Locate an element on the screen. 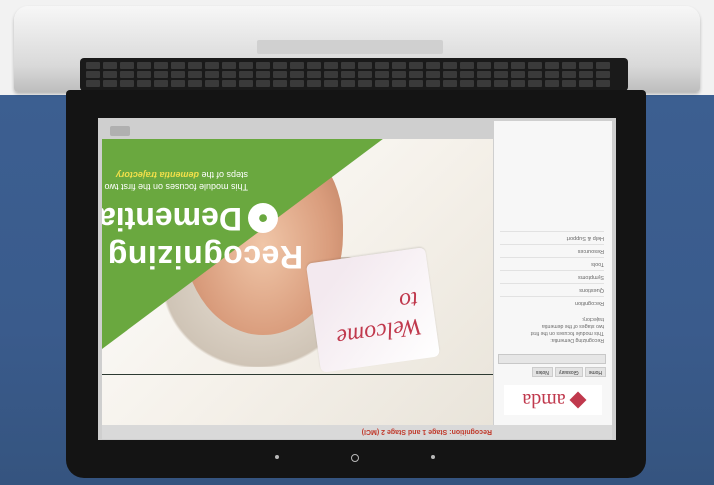 The image size is (714, 485). slide-title-word: Dementia is located at coordinates (172, 219).